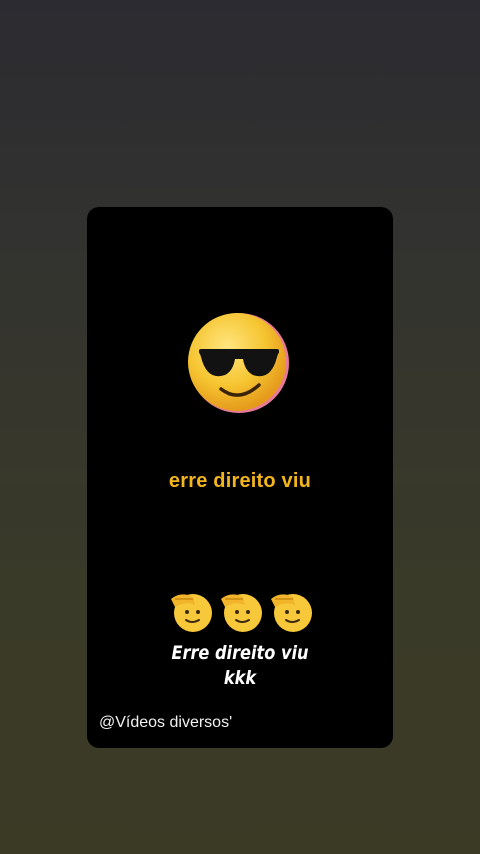 This screenshot has width=480, height=854. What do you see at coordinates (240, 666) in the screenshot?
I see `caption-bottom: Erre direito viu kkk` at bounding box center [240, 666].